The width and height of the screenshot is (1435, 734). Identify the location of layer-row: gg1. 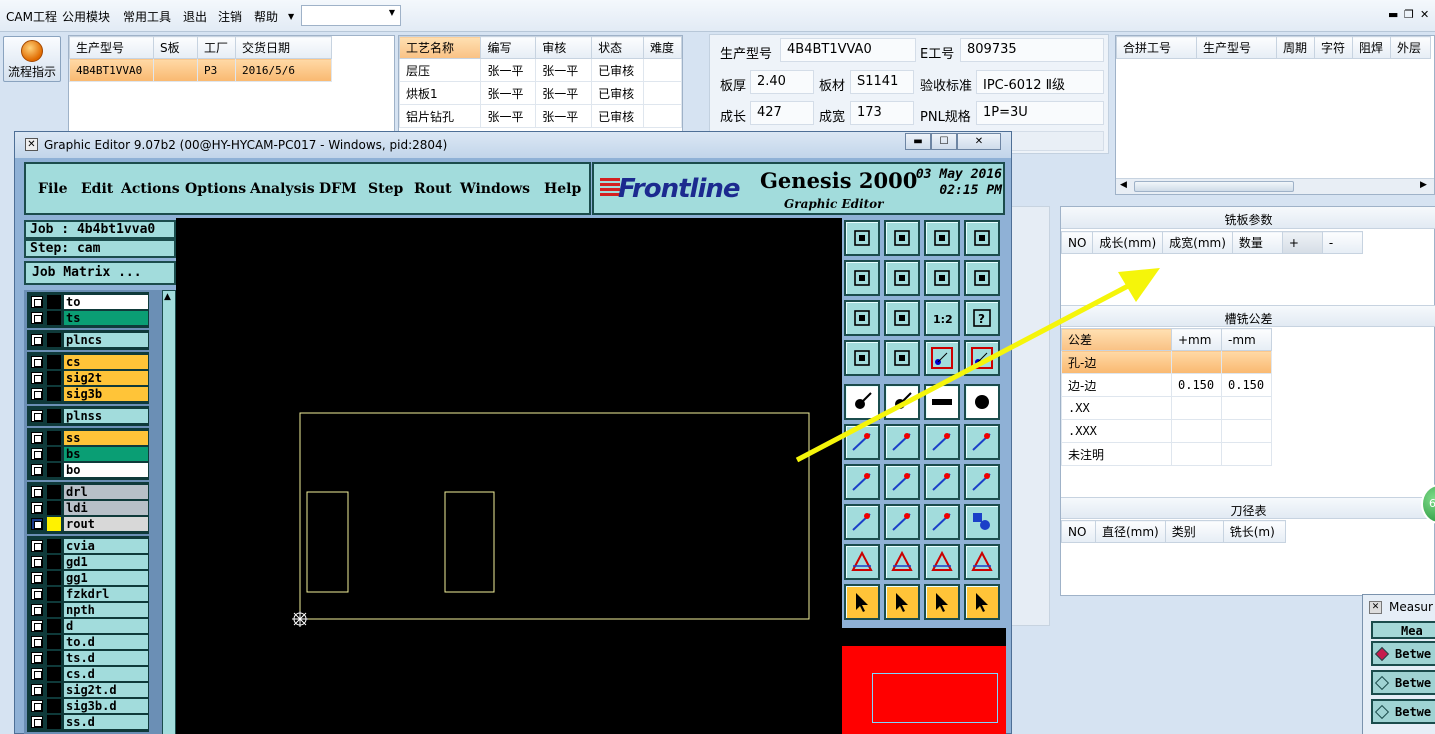
(89, 578).